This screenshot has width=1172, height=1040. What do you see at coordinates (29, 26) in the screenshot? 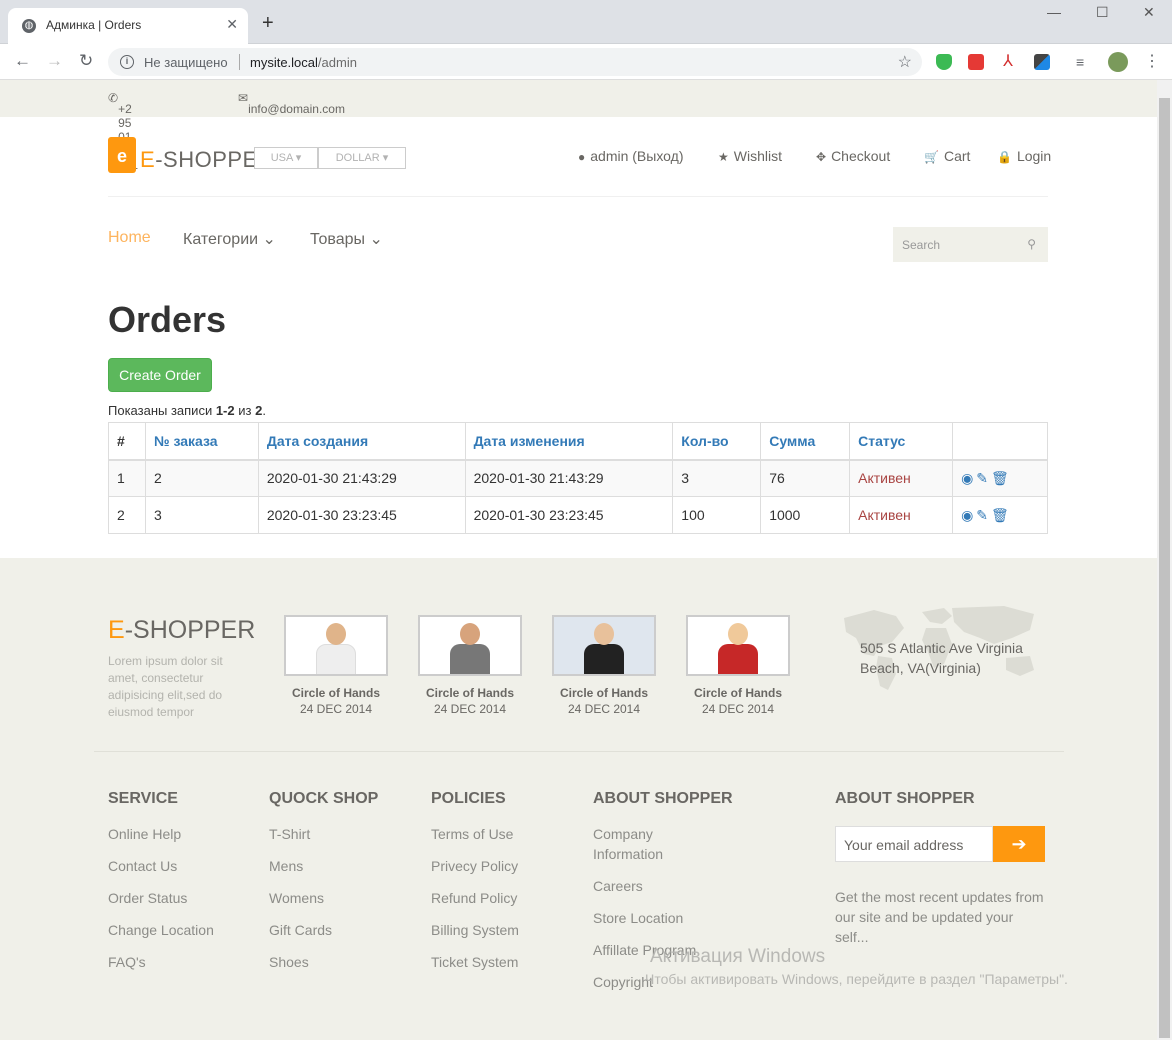
I see `globe-icon: ◍` at bounding box center [29, 26].